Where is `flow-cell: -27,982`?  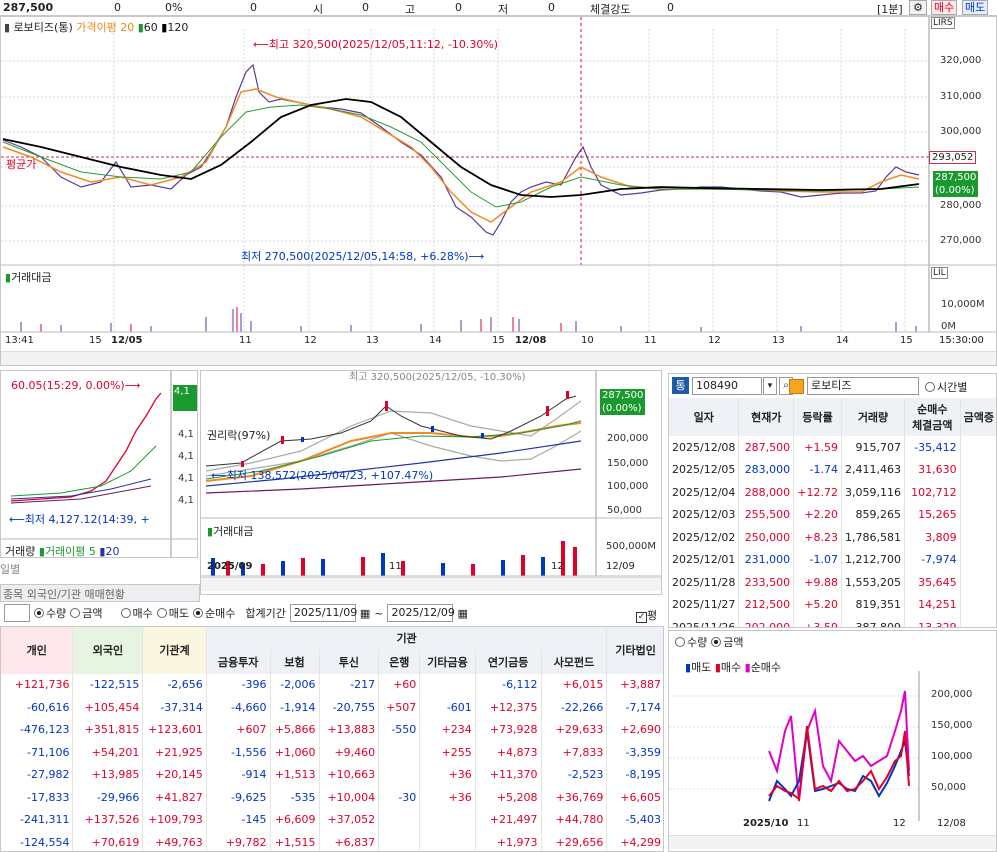 flow-cell: -27,982 is located at coordinates (37, 774).